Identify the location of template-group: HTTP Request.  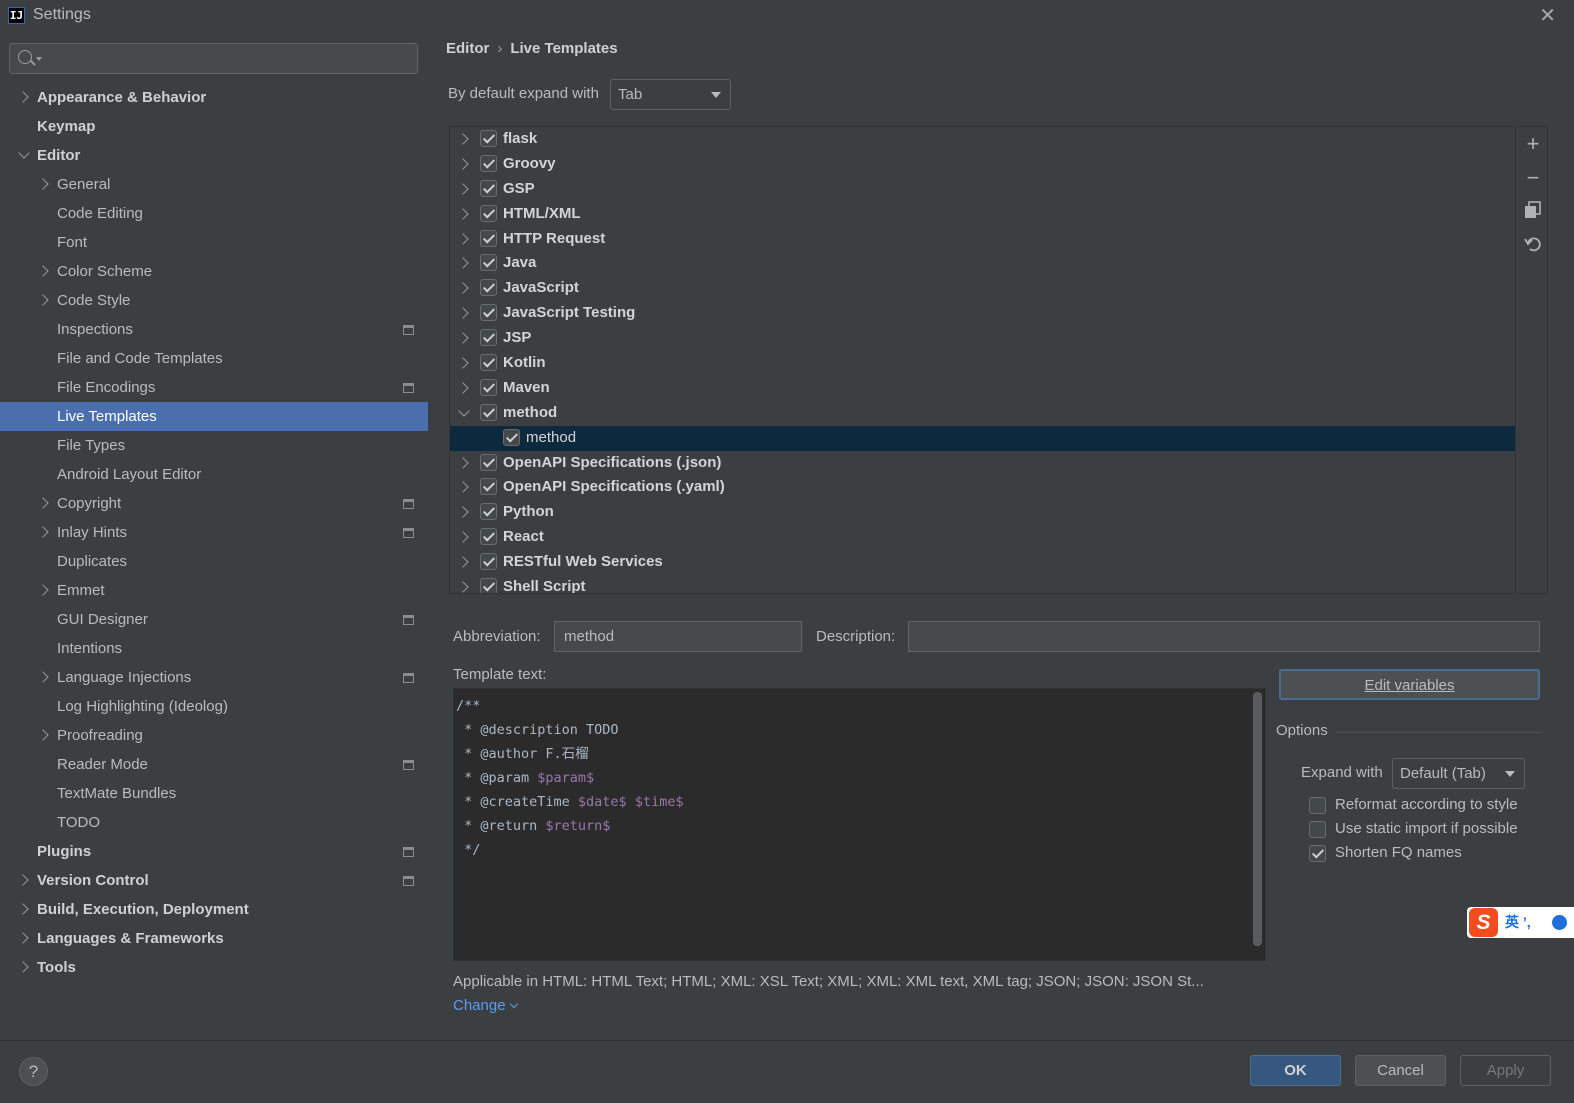
(982, 239).